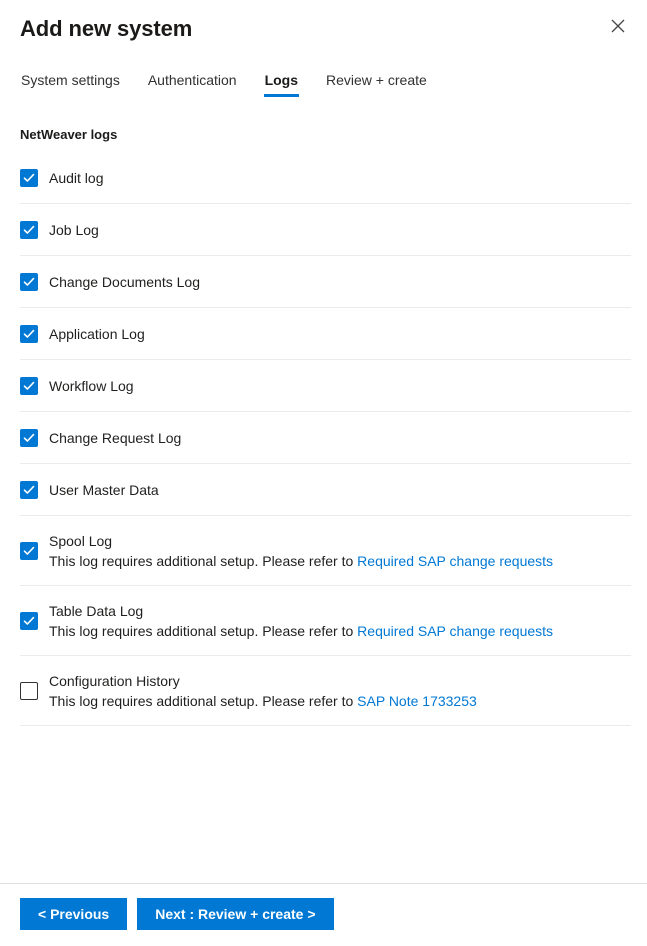  I want to click on log-texts: Application Log, so click(97, 334).